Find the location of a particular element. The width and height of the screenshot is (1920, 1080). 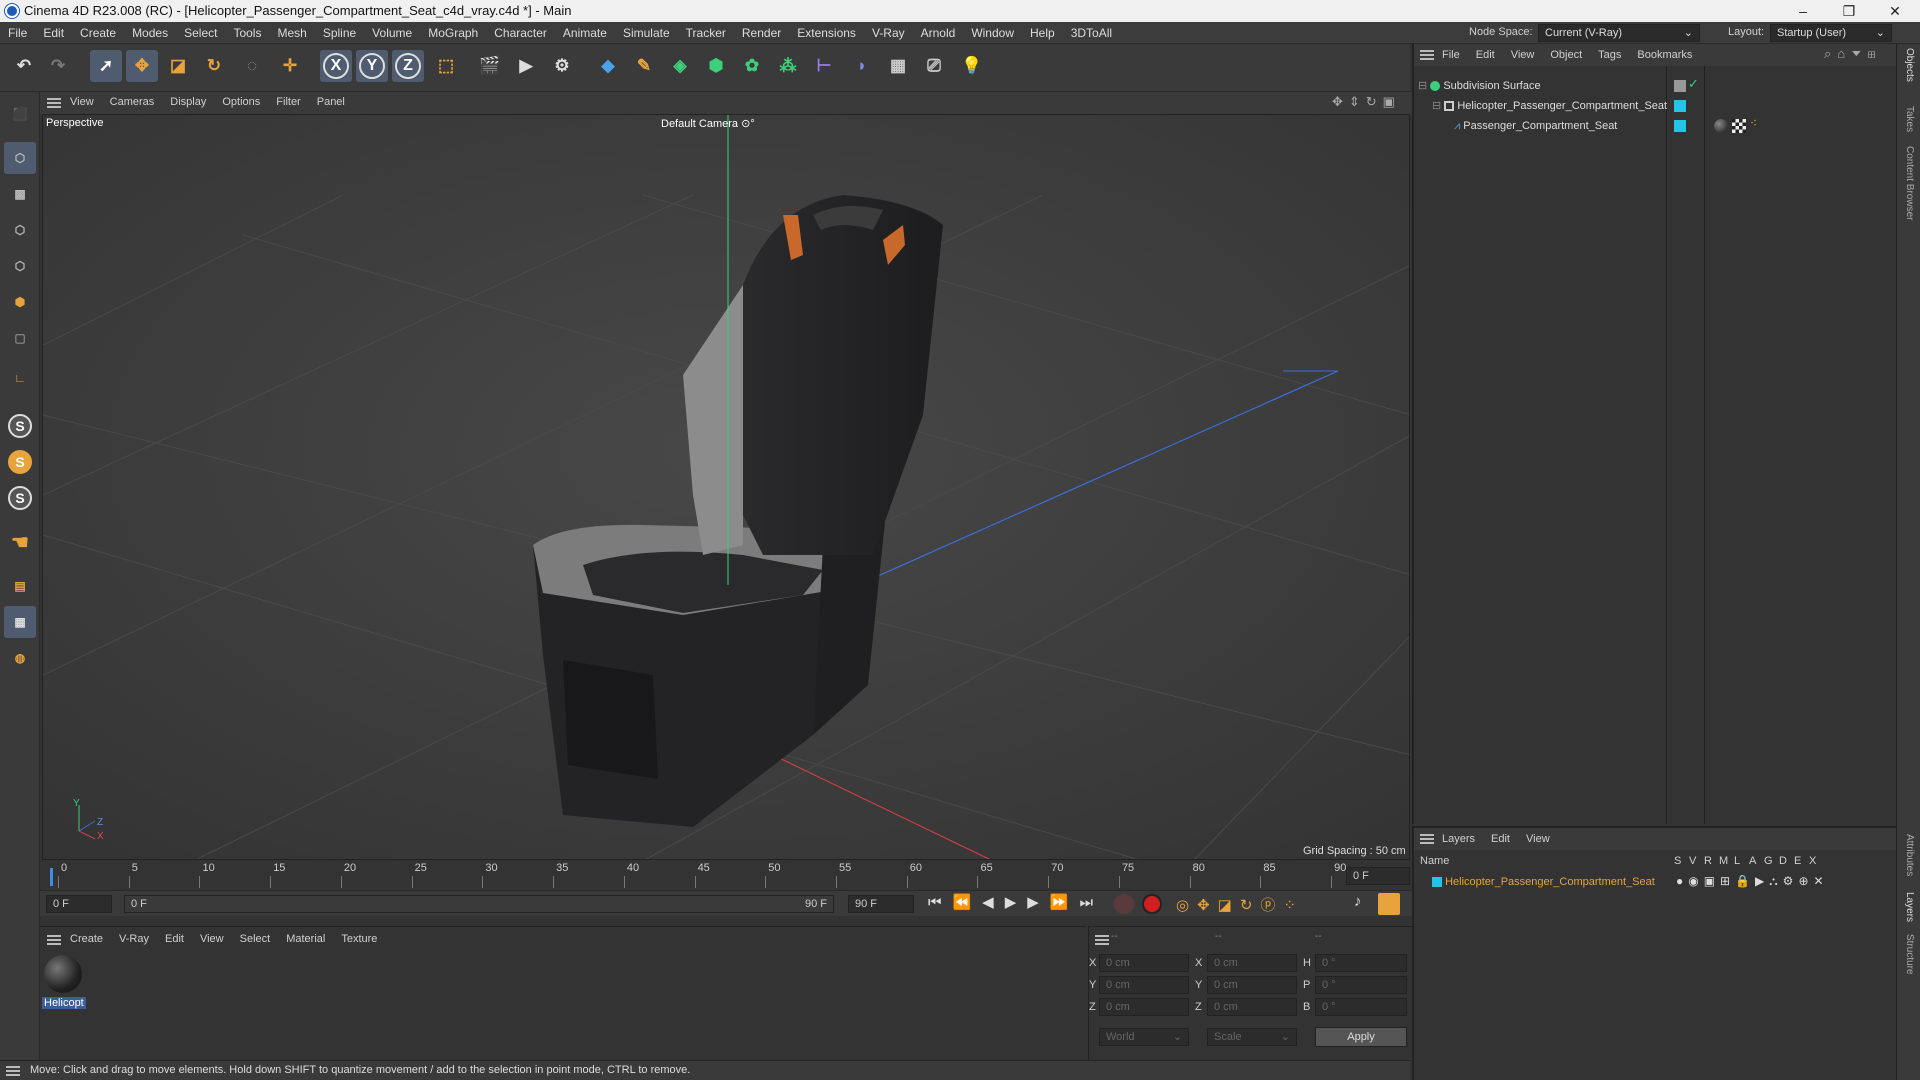

menu-item-1: Edit is located at coordinates (53, 33).